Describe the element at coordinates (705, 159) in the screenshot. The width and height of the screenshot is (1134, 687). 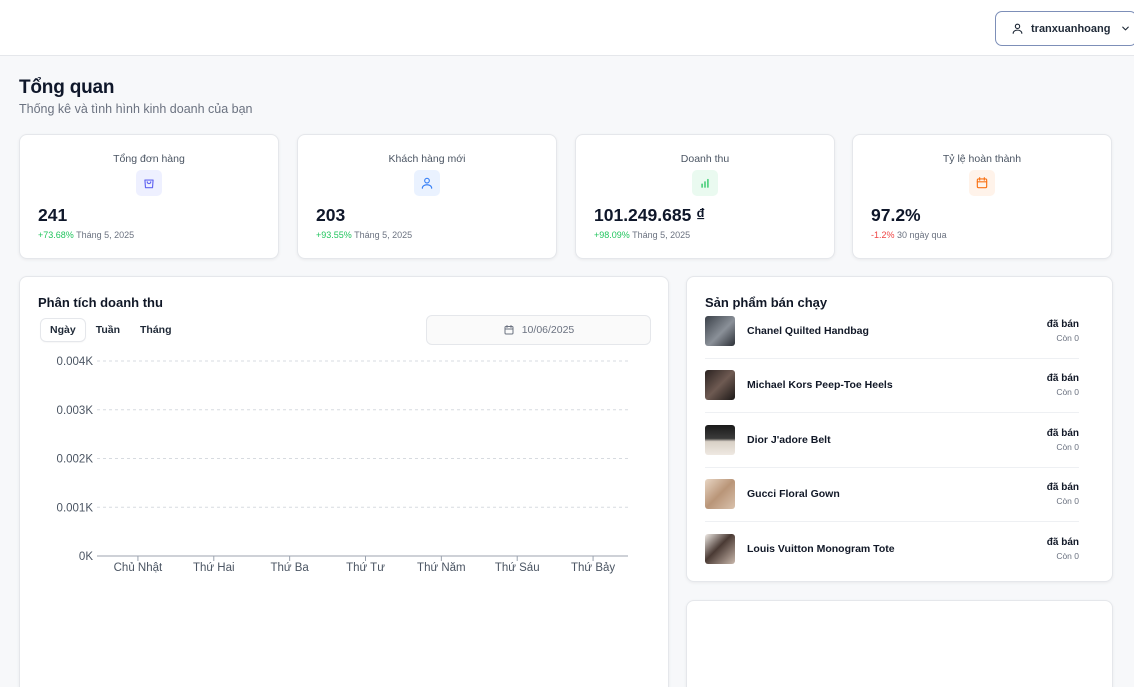
I see `stat-label: Doanh thu` at that location.